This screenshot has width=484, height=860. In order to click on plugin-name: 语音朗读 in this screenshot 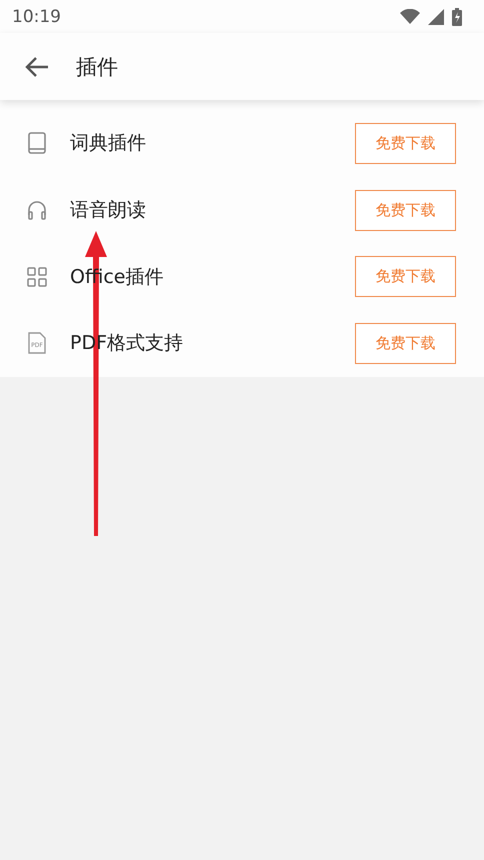, I will do `click(108, 211)`.